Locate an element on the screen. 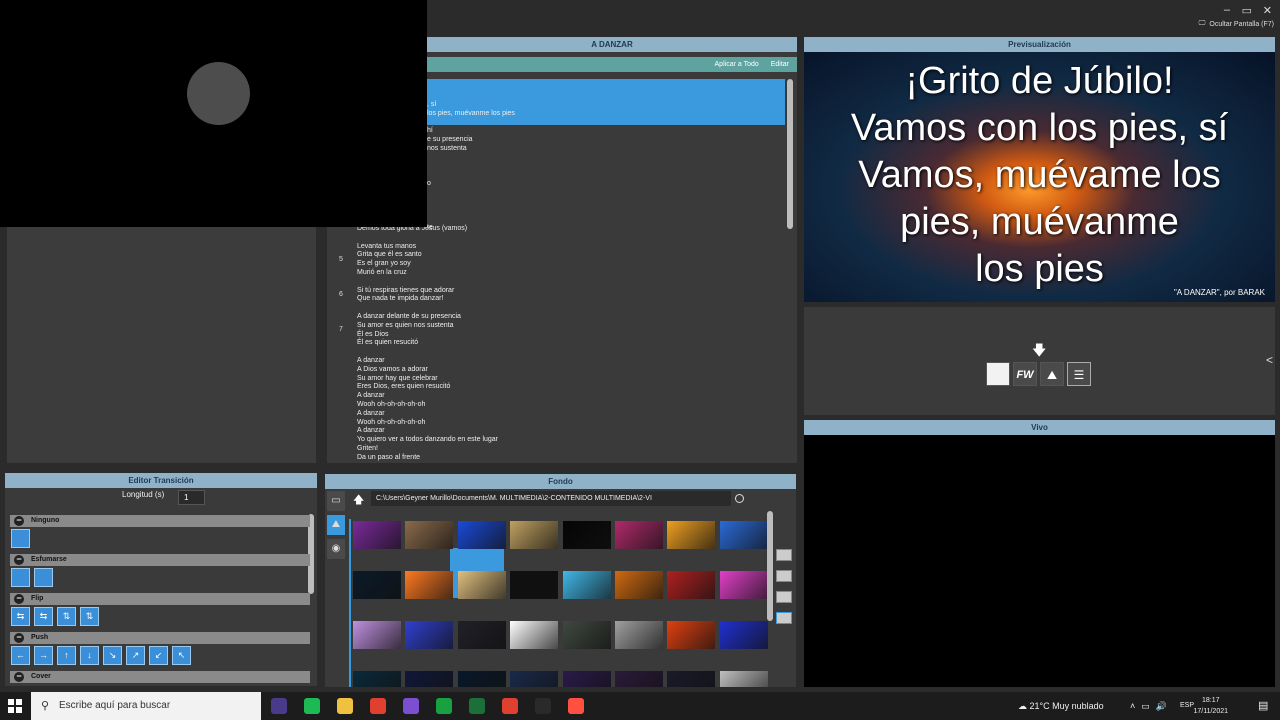 The width and height of the screenshot is (1280, 720). transition-option: ← is located at coordinates (20, 655).